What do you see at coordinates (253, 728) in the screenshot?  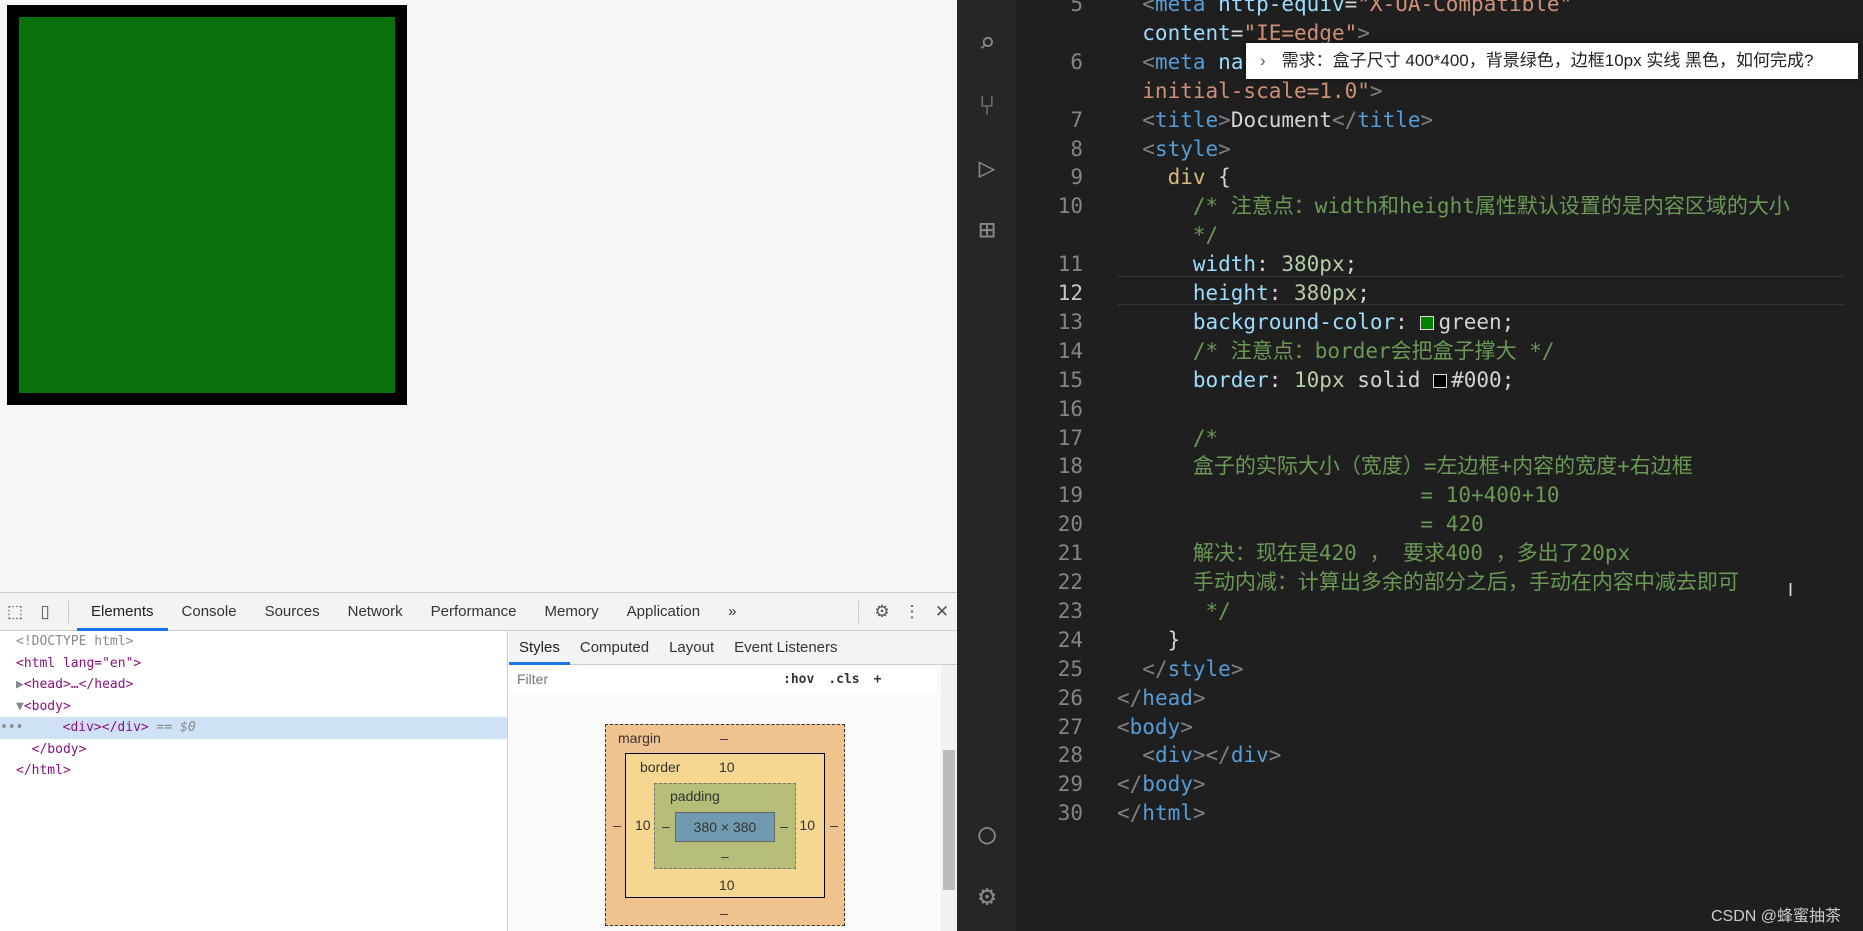 I see `dom-node: ••• <div></div> == $0` at bounding box center [253, 728].